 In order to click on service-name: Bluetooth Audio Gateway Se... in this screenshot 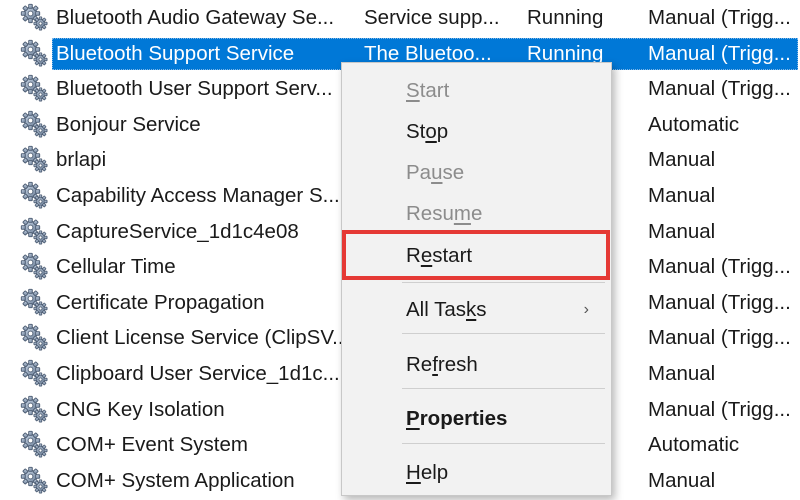, I will do `click(195, 17)`.